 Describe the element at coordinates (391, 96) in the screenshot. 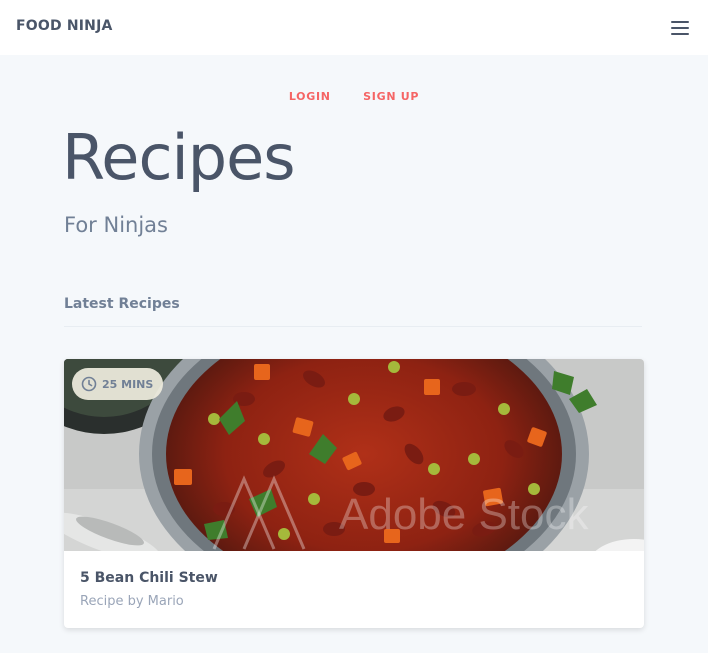

I see `signup-link: SIGN UP` at that location.